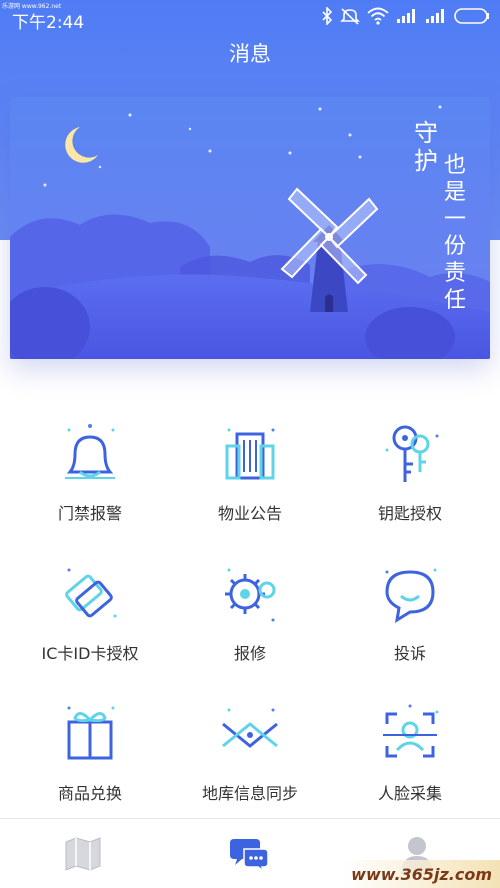 The image size is (500, 888). Describe the element at coordinates (409, 653) in the screenshot. I see `grid-label: 投诉` at that location.